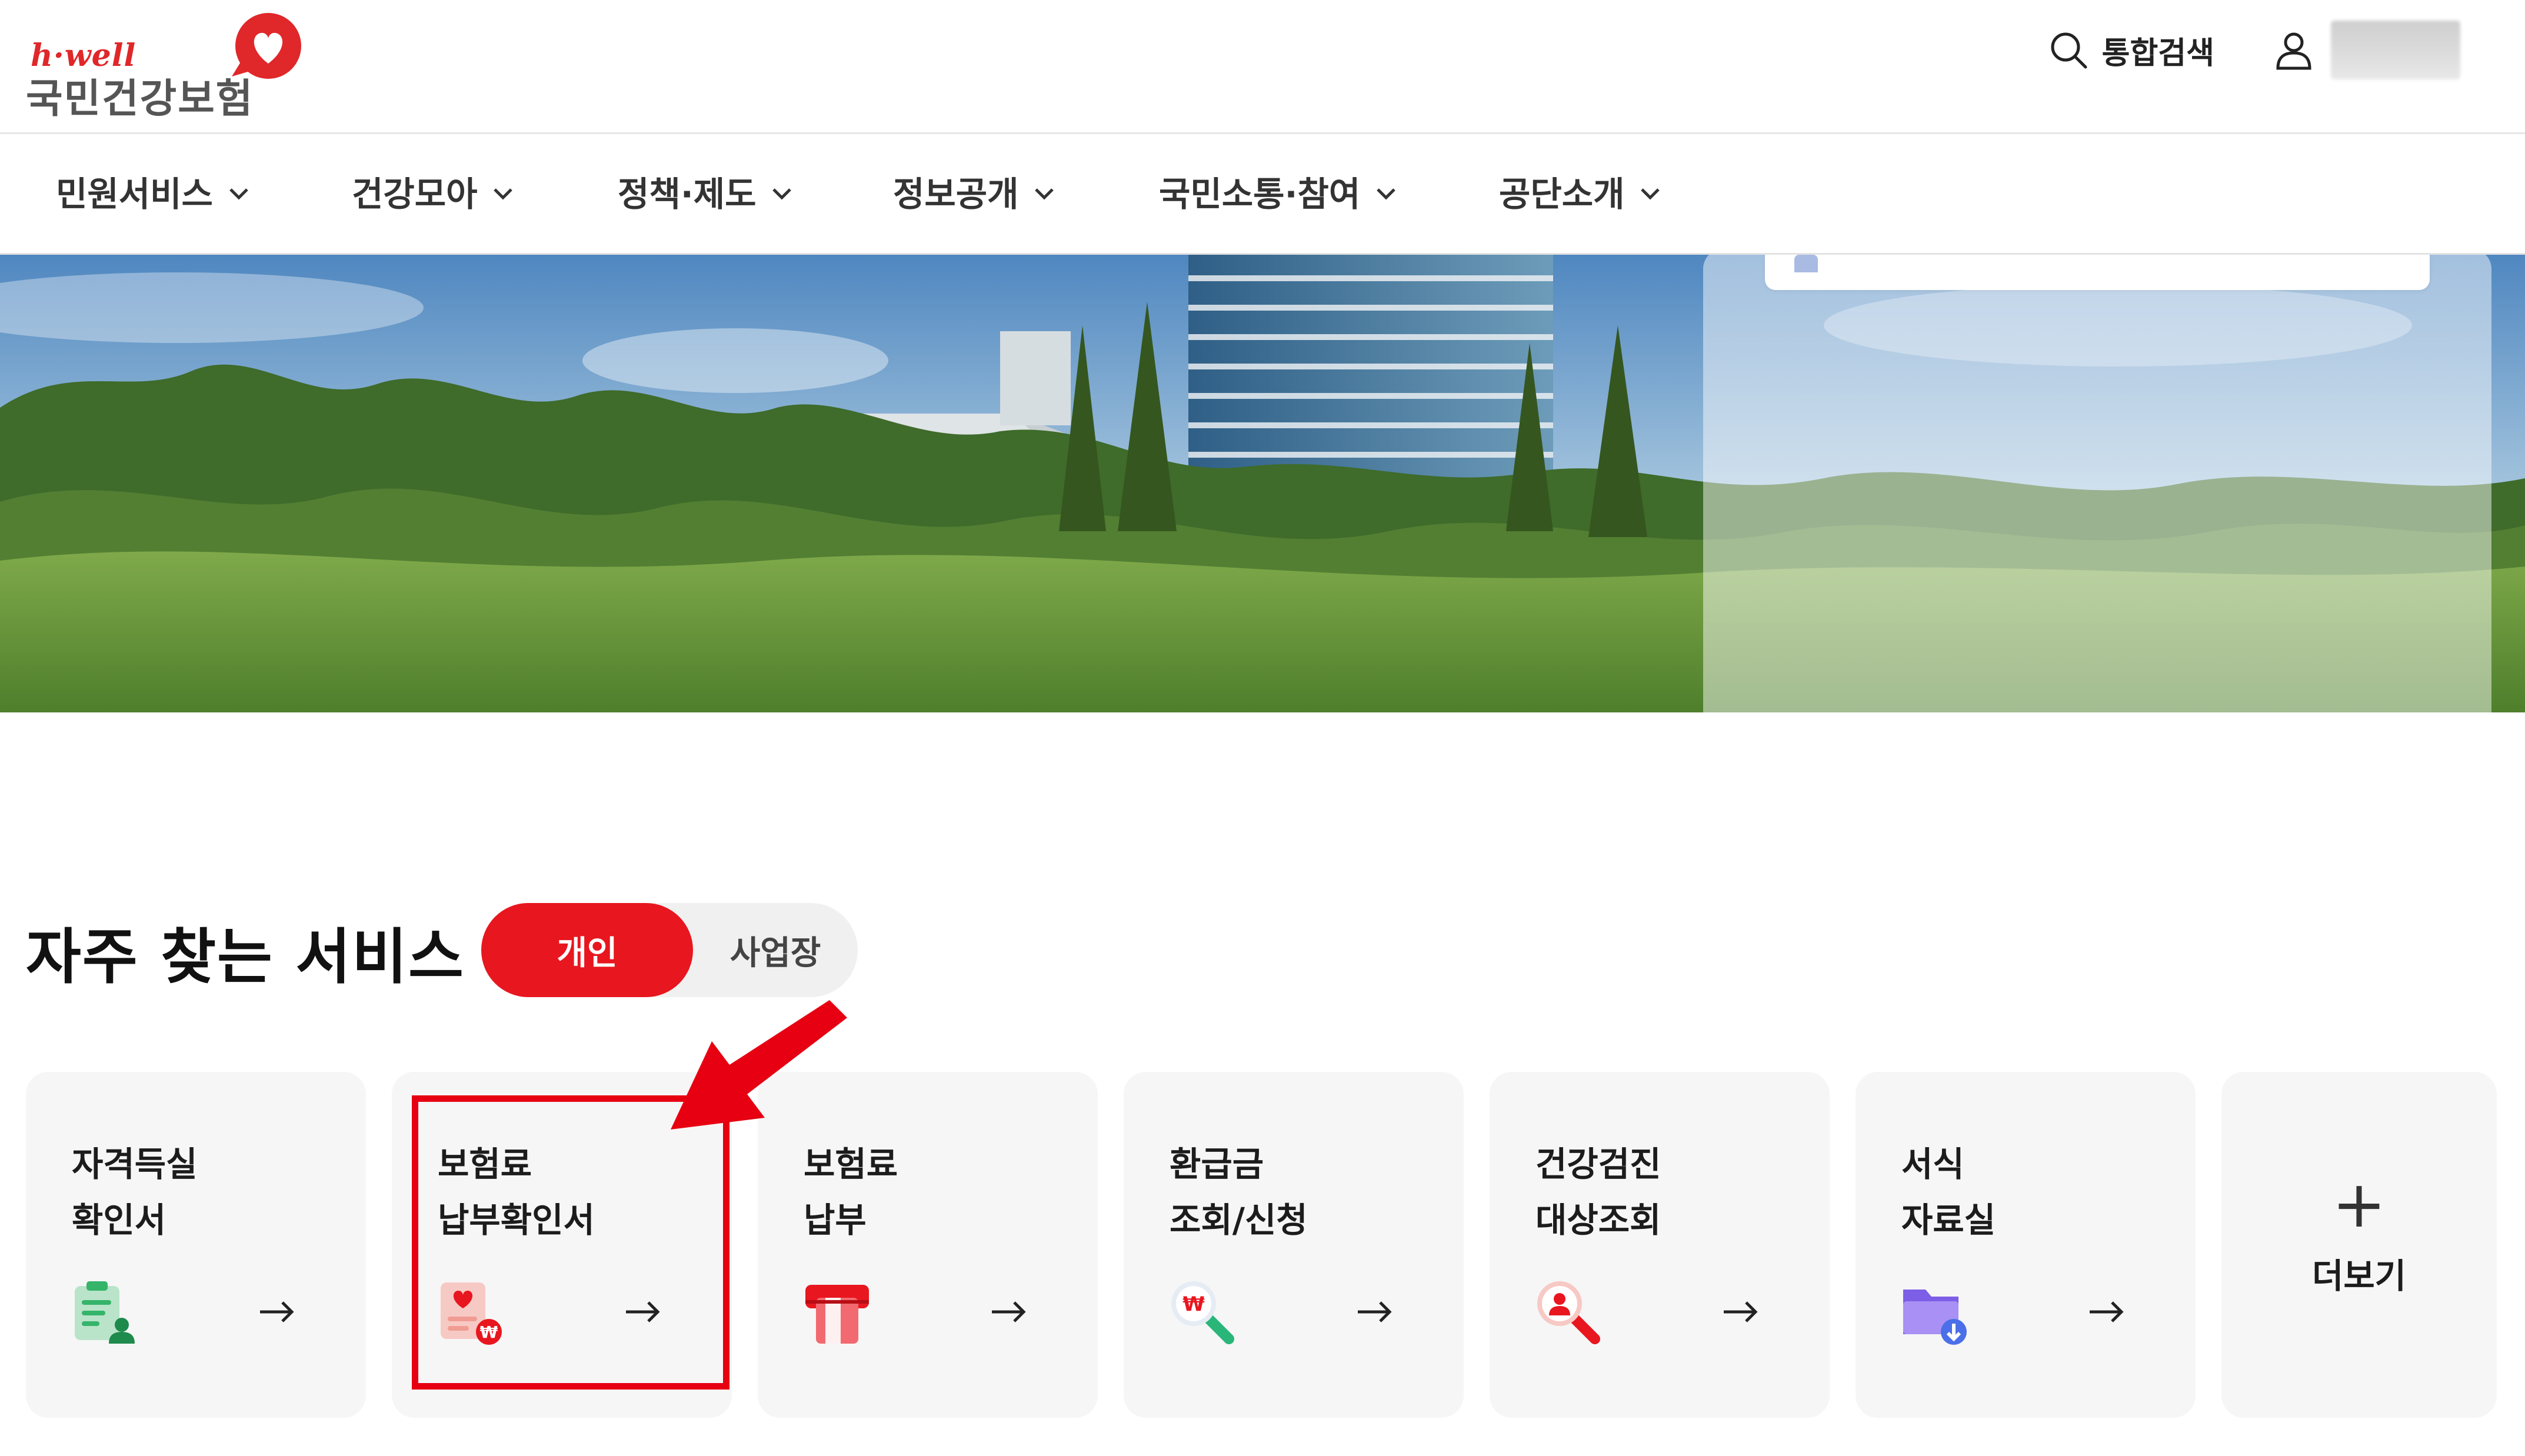  Describe the element at coordinates (196, 1245) in the screenshot. I see `service-card-eligibility-certificate: 자격득실 확인서` at that location.